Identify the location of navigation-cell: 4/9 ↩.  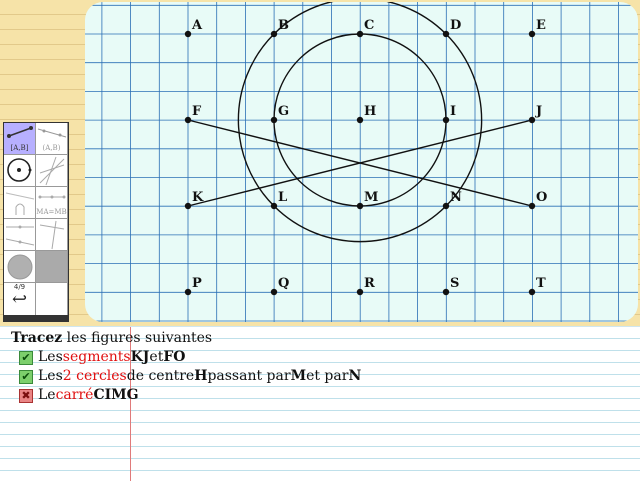
(20, 300).